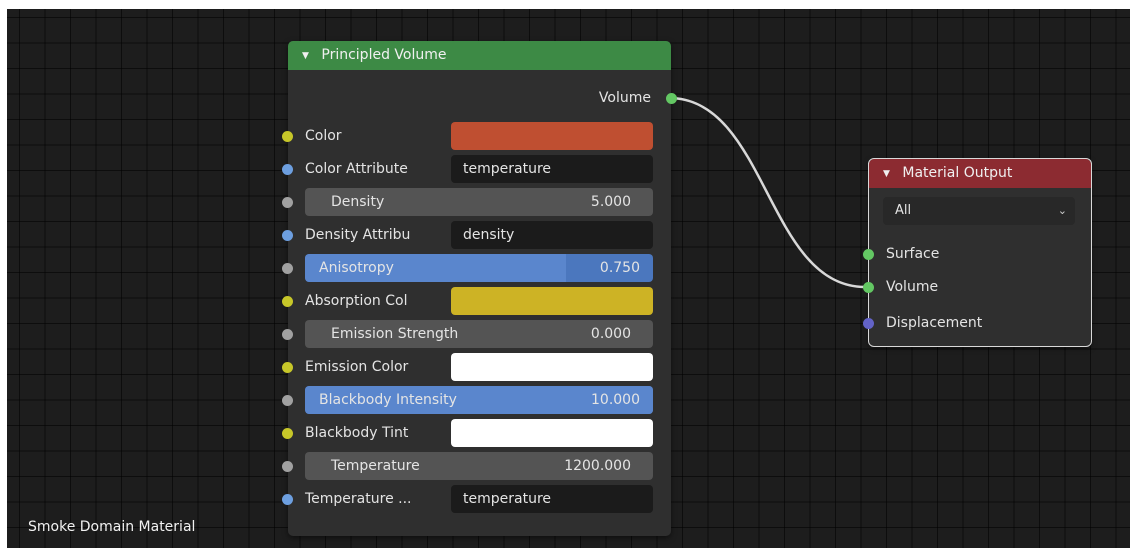 This screenshot has height=548, width=1137. I want to click on density-label: Density, so click(358, 202).